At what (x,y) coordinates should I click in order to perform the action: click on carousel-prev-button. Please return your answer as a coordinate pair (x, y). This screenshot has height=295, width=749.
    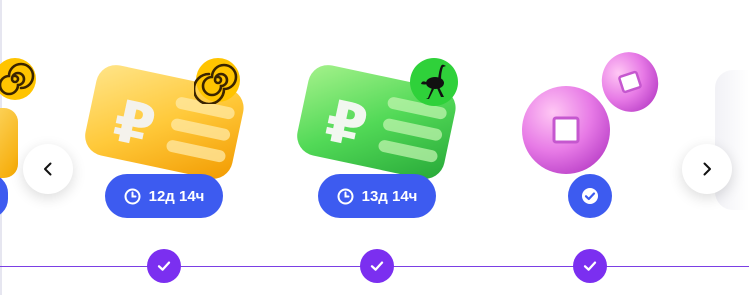
    Looking at the image, I should click on (48, 169).